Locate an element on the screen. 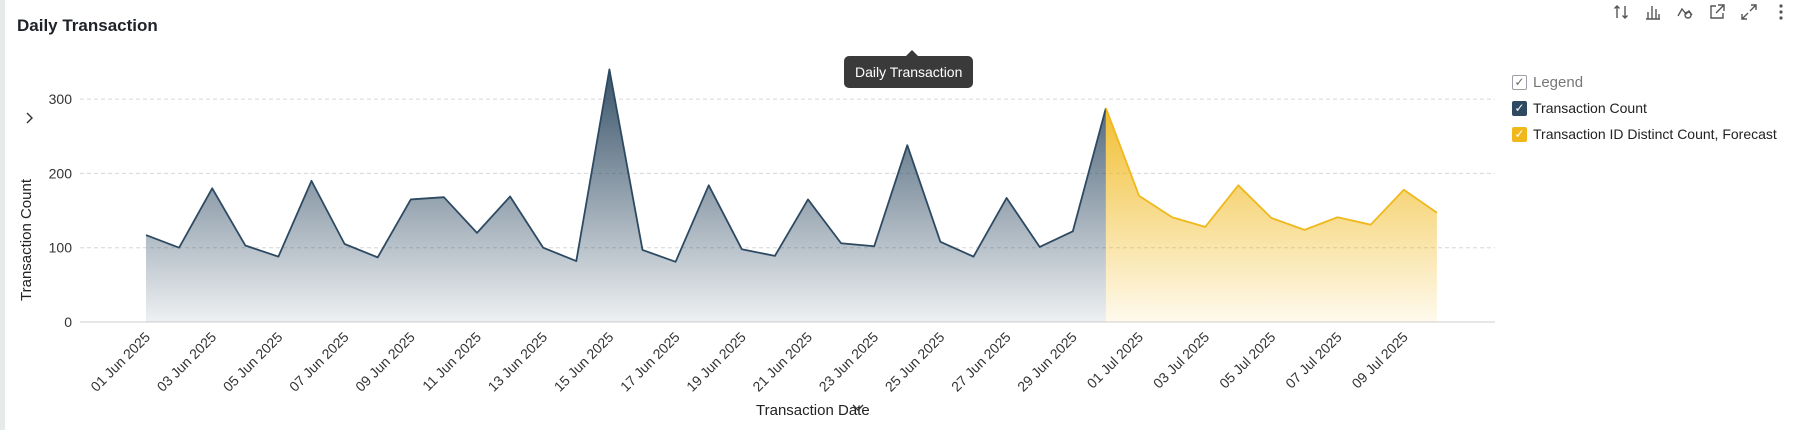 The image size is (1801, 430). x-tick-label: 09 Jun 2025 is located at coordinates (385, 362).